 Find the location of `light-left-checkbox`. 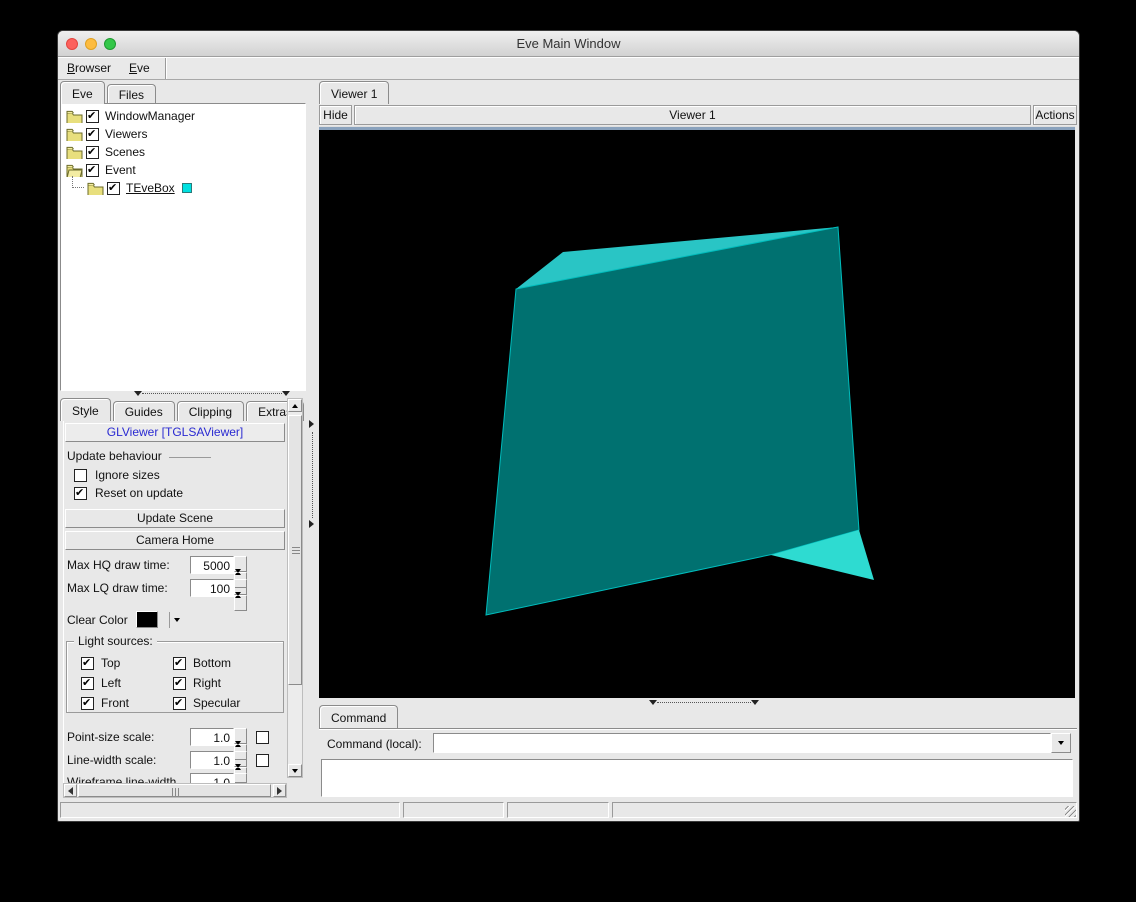

light-left-checkbox is located at coordinates (87, 683).